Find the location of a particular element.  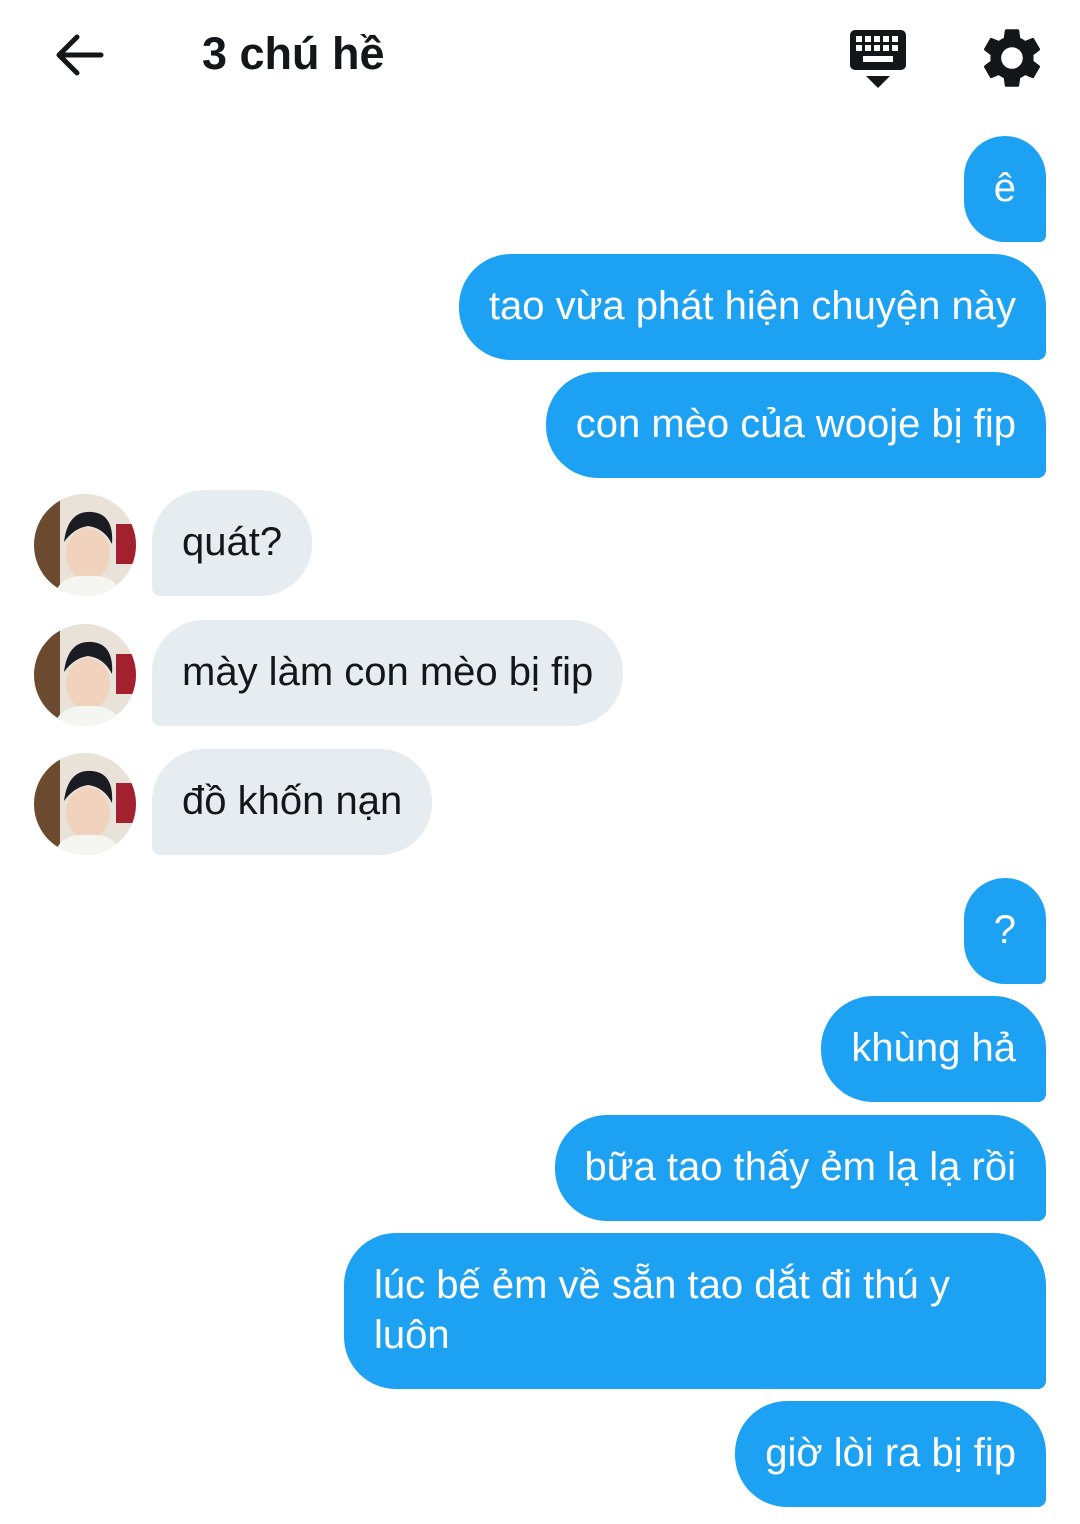

outgoing-message: con mèo của wooje bị fip is located at coordinates (795, 425).